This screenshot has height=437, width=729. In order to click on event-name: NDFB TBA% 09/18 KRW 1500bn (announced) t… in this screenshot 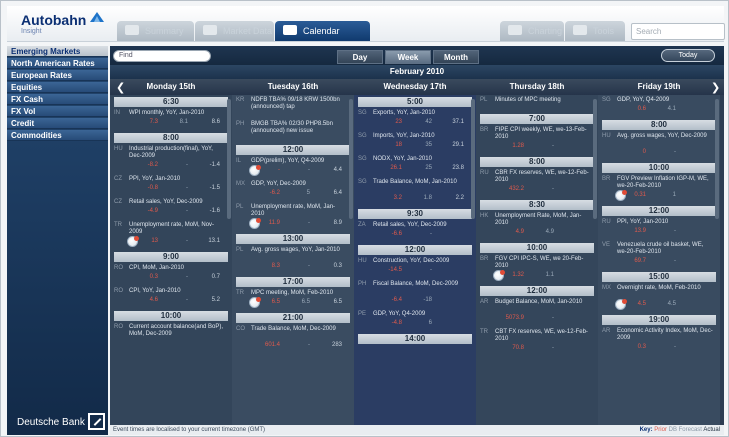, I will do `click(295, 103)`.